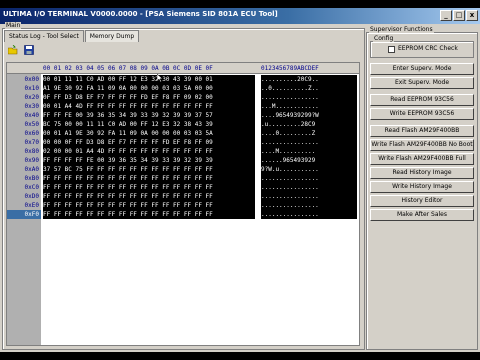  Describe the element at coordinates (401, 29) in the screenshot. I see `supervisor-group-label: Supervisor Functions` at that location.